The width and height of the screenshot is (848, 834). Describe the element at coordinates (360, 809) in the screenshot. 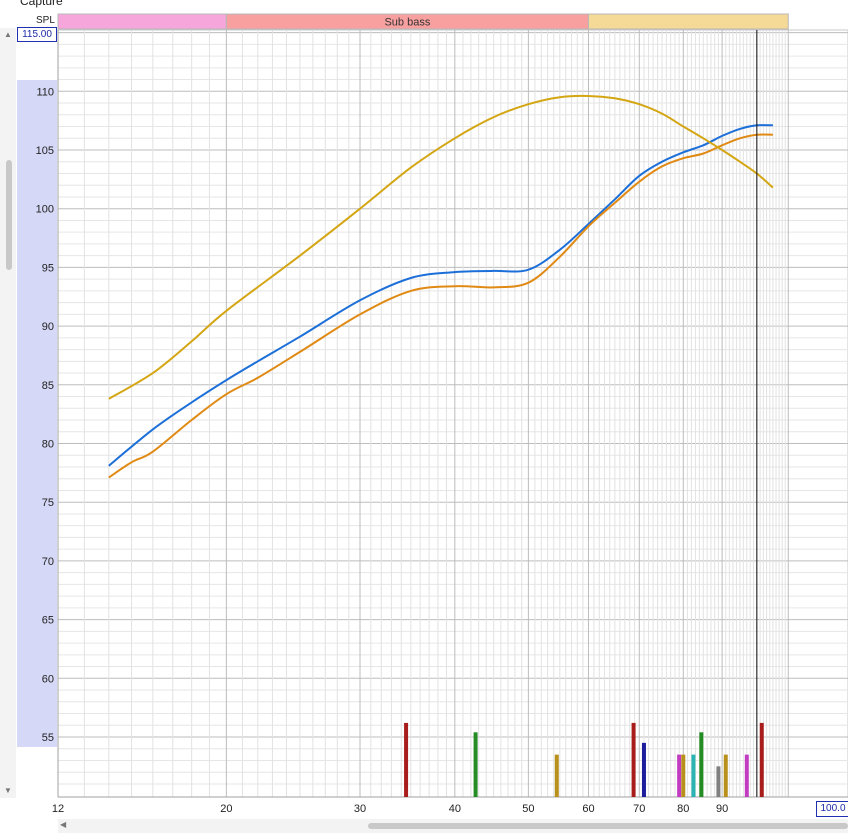

I see `x-tick-label: 30` at that location.